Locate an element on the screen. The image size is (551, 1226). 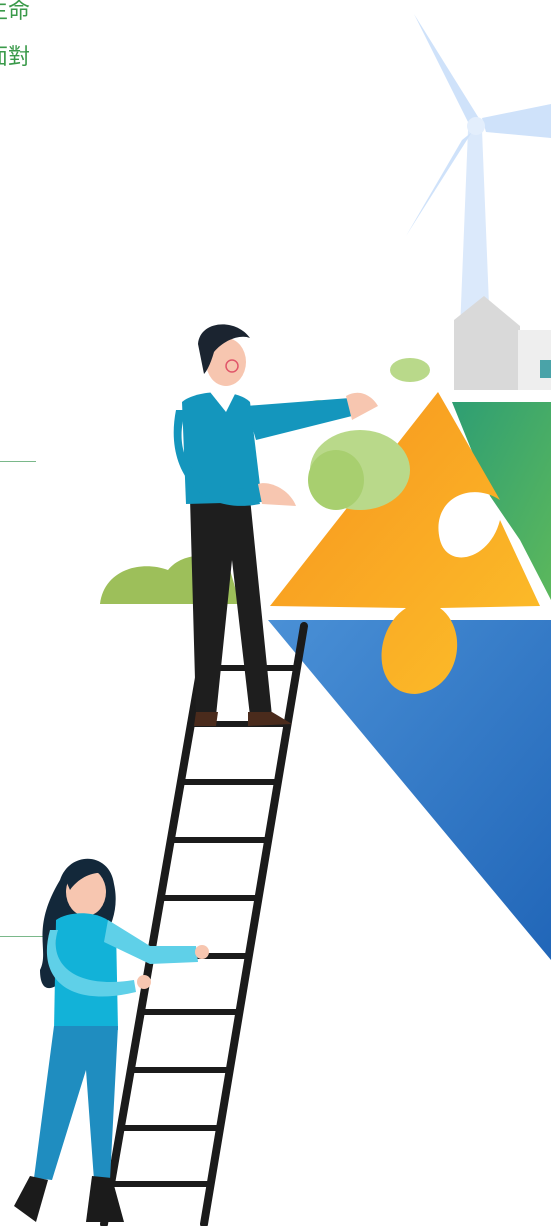
wind-turbine-icon is located at coordinates (478, 172).